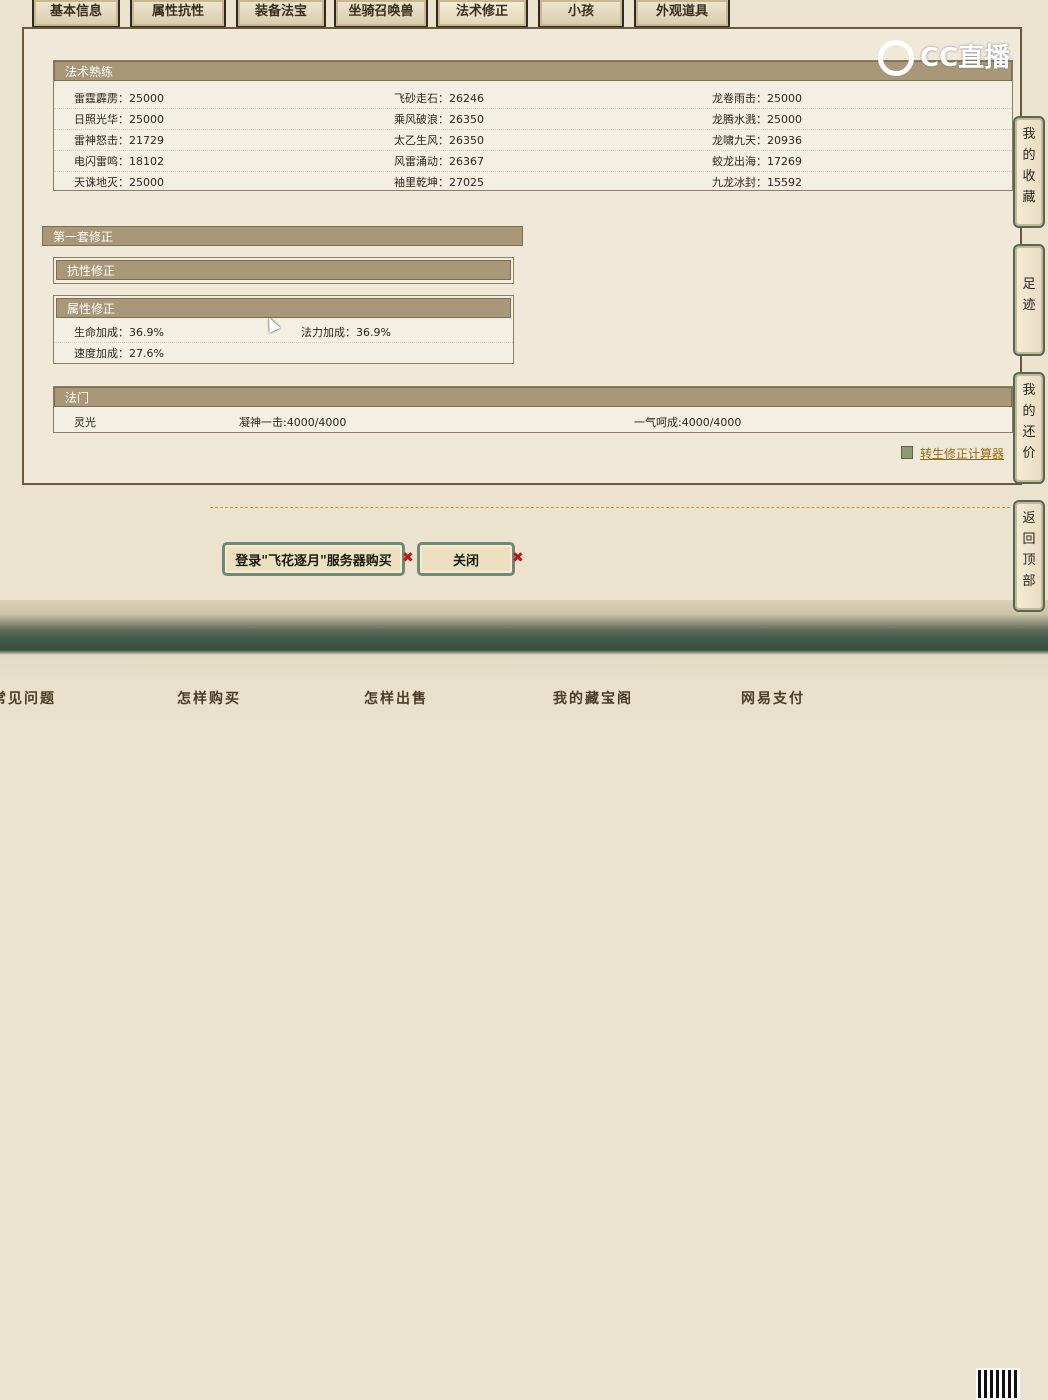  What do you see at coordinates (773, 698) in the screenshot?
I see `footer-link-netease-pay: 网易支付` at bounding box center [773, 698].